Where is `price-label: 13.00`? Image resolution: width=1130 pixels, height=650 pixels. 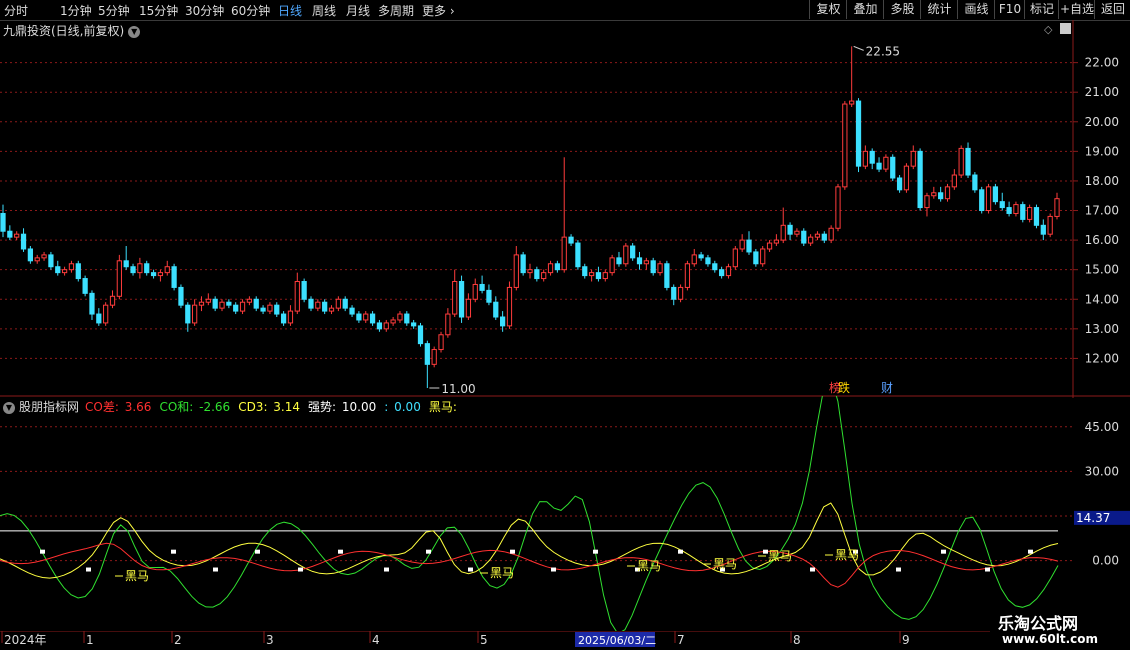
price-label: 13.00 is located at coordinates (1102, 329).